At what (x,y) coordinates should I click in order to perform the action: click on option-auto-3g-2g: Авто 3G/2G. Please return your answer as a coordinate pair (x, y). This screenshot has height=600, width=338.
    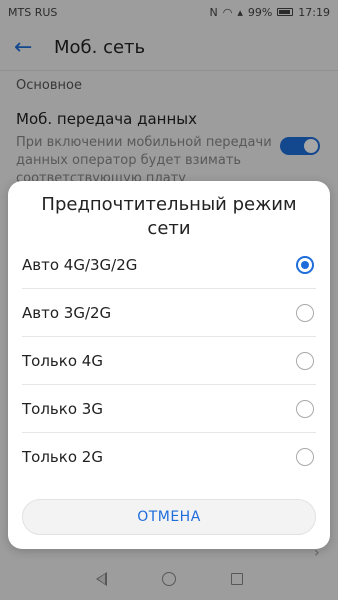
    Looking at the image, I should click on (169, 313).